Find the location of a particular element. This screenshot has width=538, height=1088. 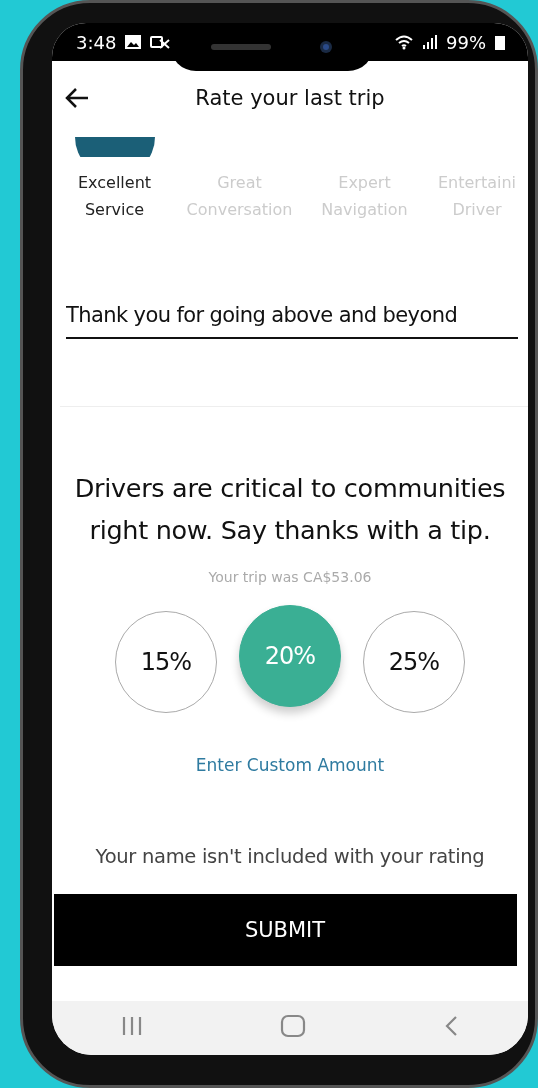

compliment-option: Excellent Service is located at coordinates (114, 185).